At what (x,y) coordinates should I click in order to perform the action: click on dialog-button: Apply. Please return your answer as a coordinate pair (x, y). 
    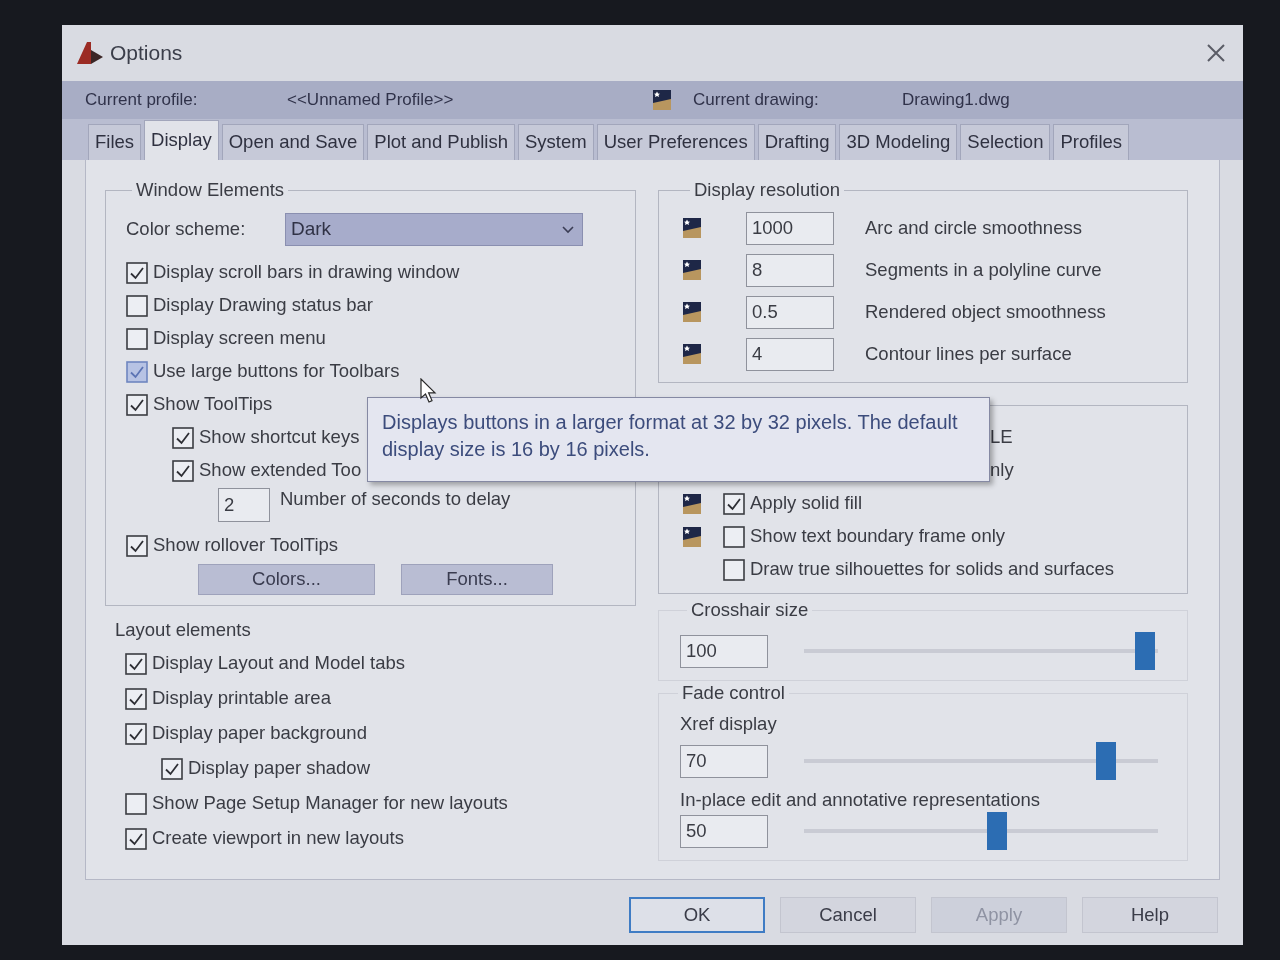
    Looking at the image, I should click on (999, 915).